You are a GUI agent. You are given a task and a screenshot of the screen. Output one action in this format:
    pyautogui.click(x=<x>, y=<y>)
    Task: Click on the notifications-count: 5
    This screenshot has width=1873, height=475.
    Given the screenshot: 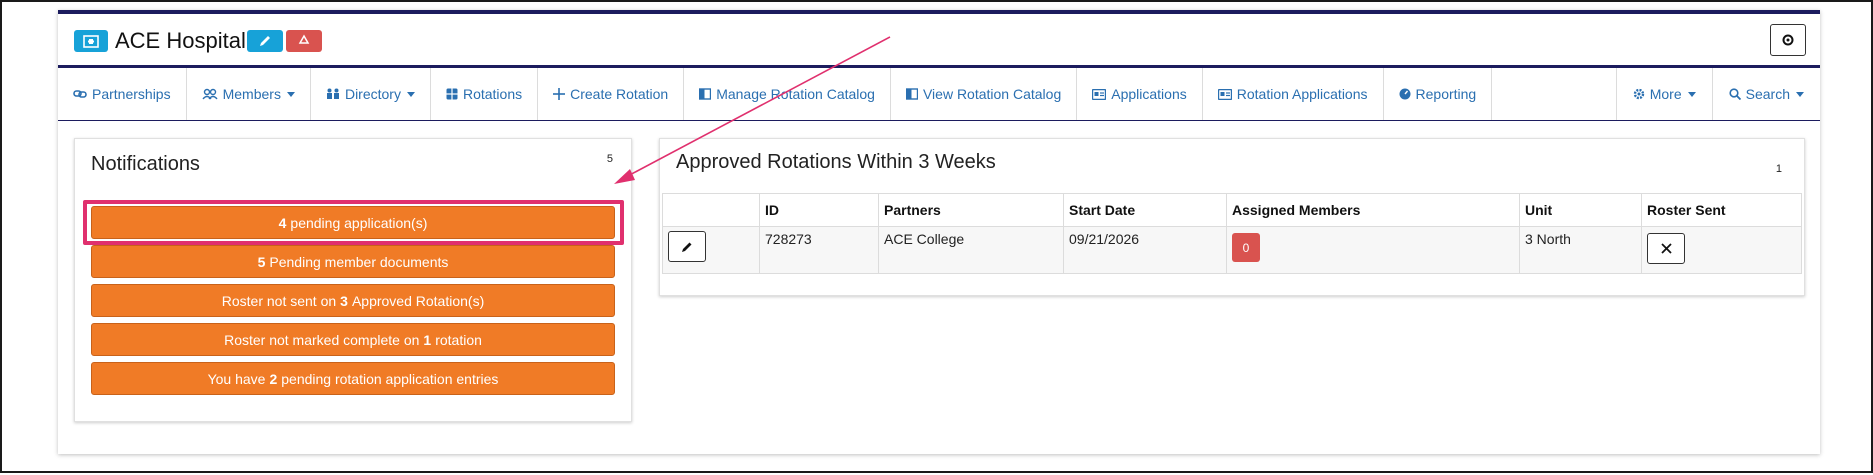 What is the action you would take?
    pyautogui.click(x=609, y=159)
    